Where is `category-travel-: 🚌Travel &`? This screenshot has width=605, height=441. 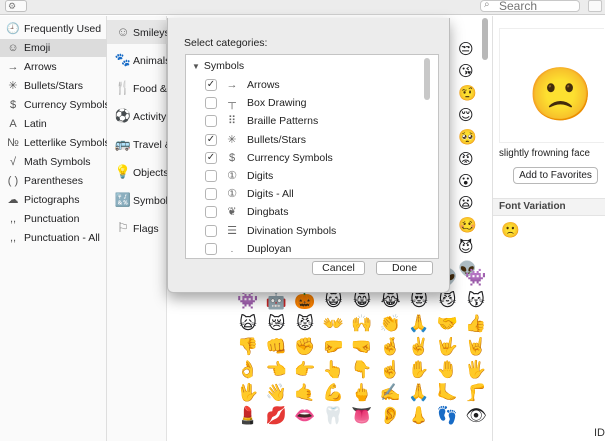
category-travel-: 🚌Travel & is located at coordinates (137, 144).